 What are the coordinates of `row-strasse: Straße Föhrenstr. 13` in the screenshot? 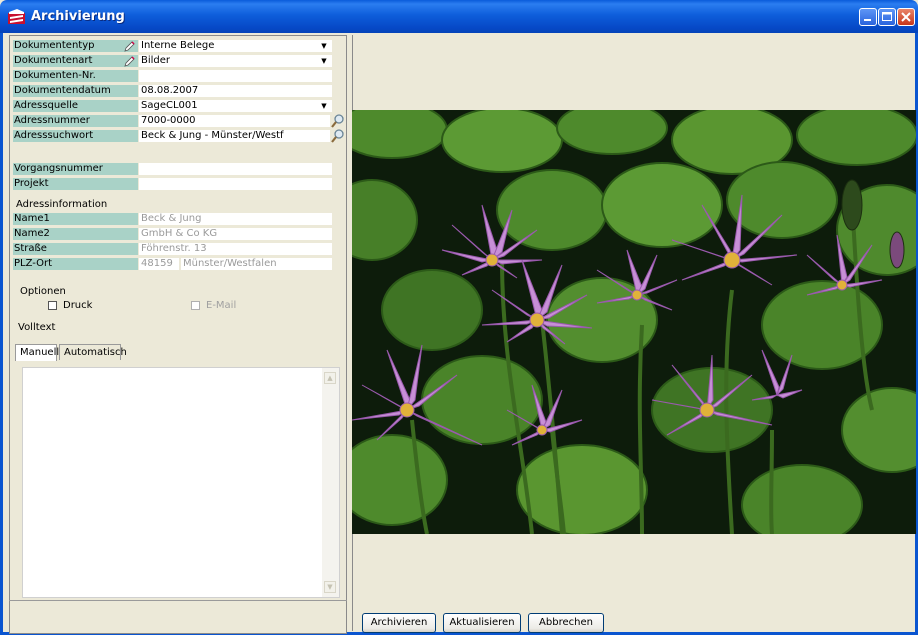 It's located at (172, 249).